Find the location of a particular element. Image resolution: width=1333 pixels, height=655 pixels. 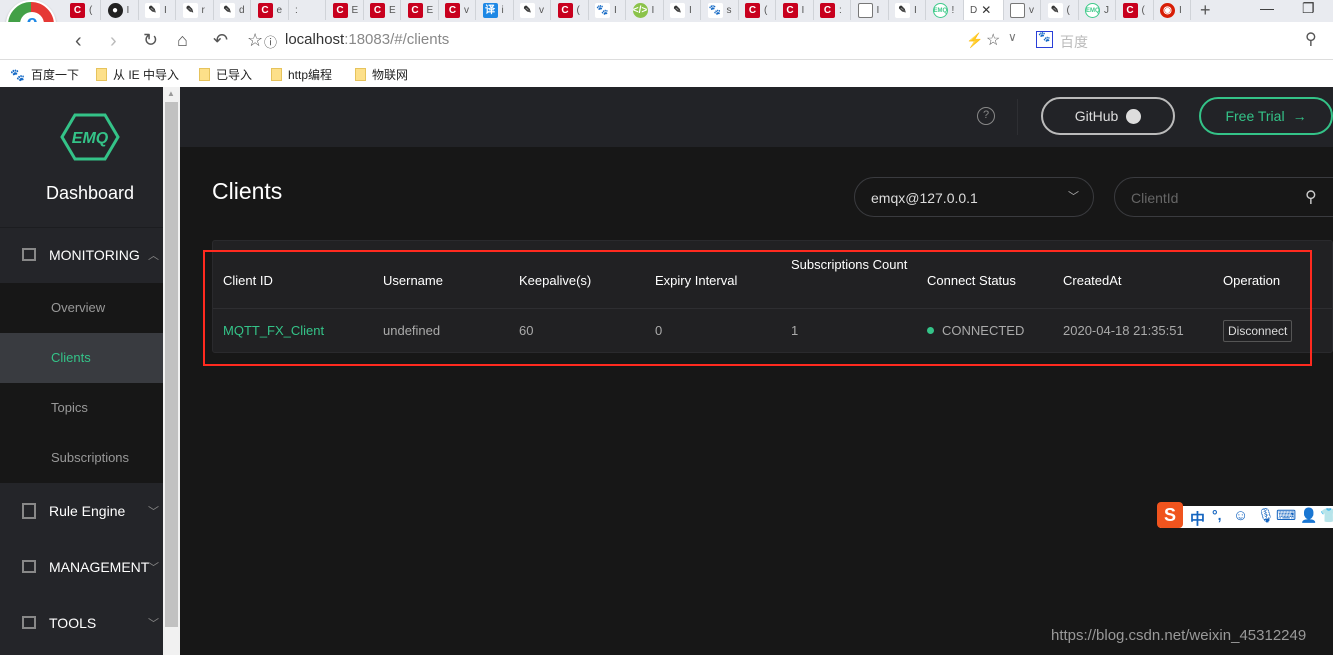

menu-tools: TOOLS ﹀ is located at coordinates (81, 622).